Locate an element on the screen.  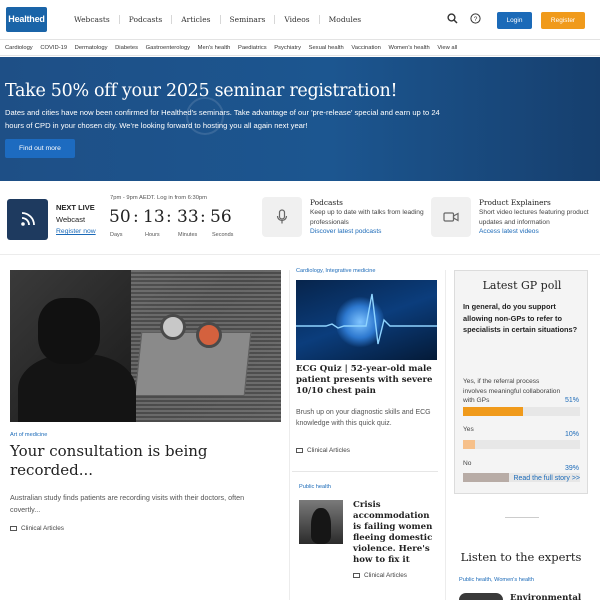
countdown-minutes-label: Minutes is located at coordinates (188, 235).